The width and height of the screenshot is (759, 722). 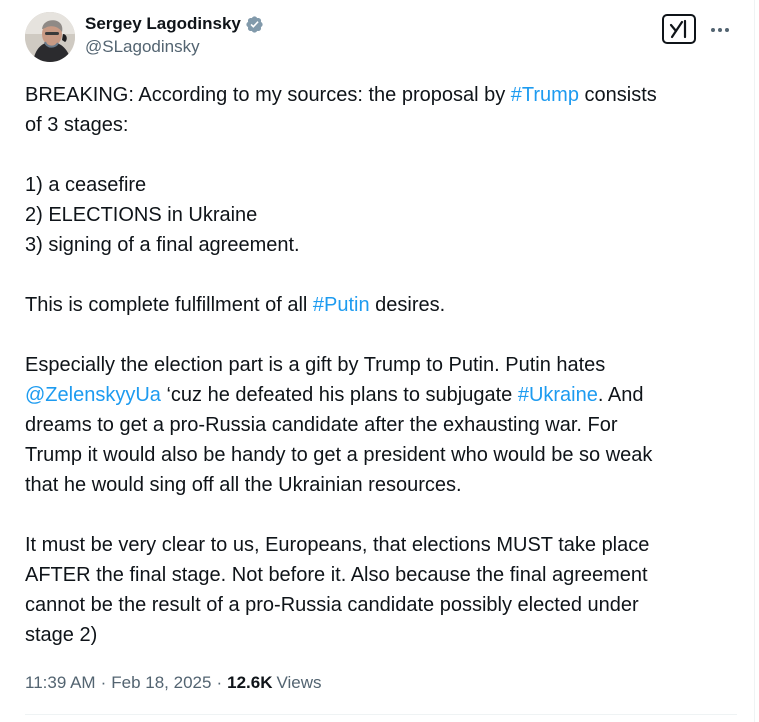 I want to click on grok-icon, so click(x=678, y=29).